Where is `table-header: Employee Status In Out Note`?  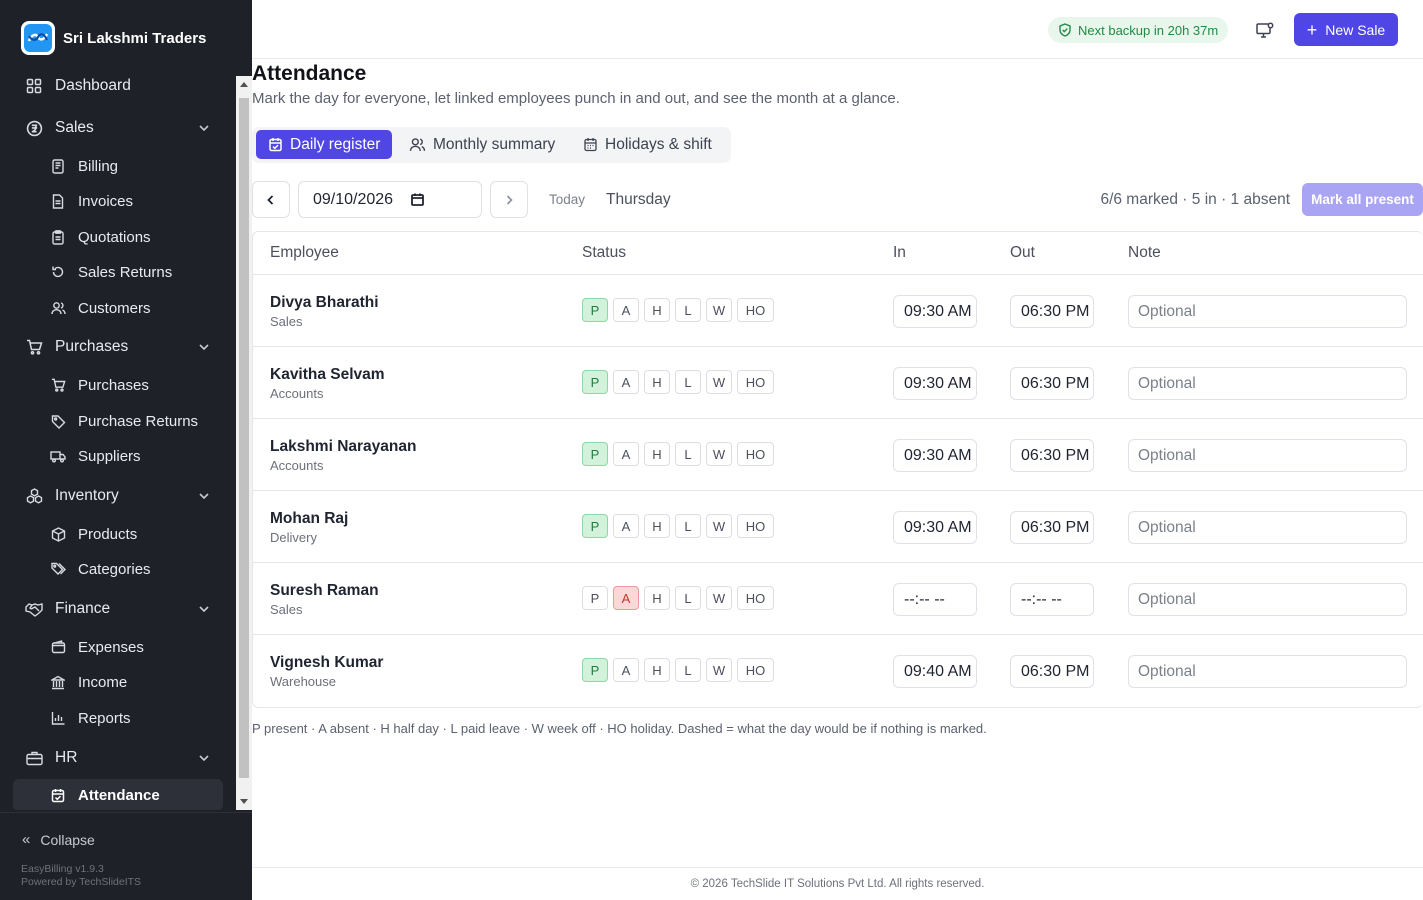
table-header: Employee Status In Out Note is located at coordinates (838, 253).